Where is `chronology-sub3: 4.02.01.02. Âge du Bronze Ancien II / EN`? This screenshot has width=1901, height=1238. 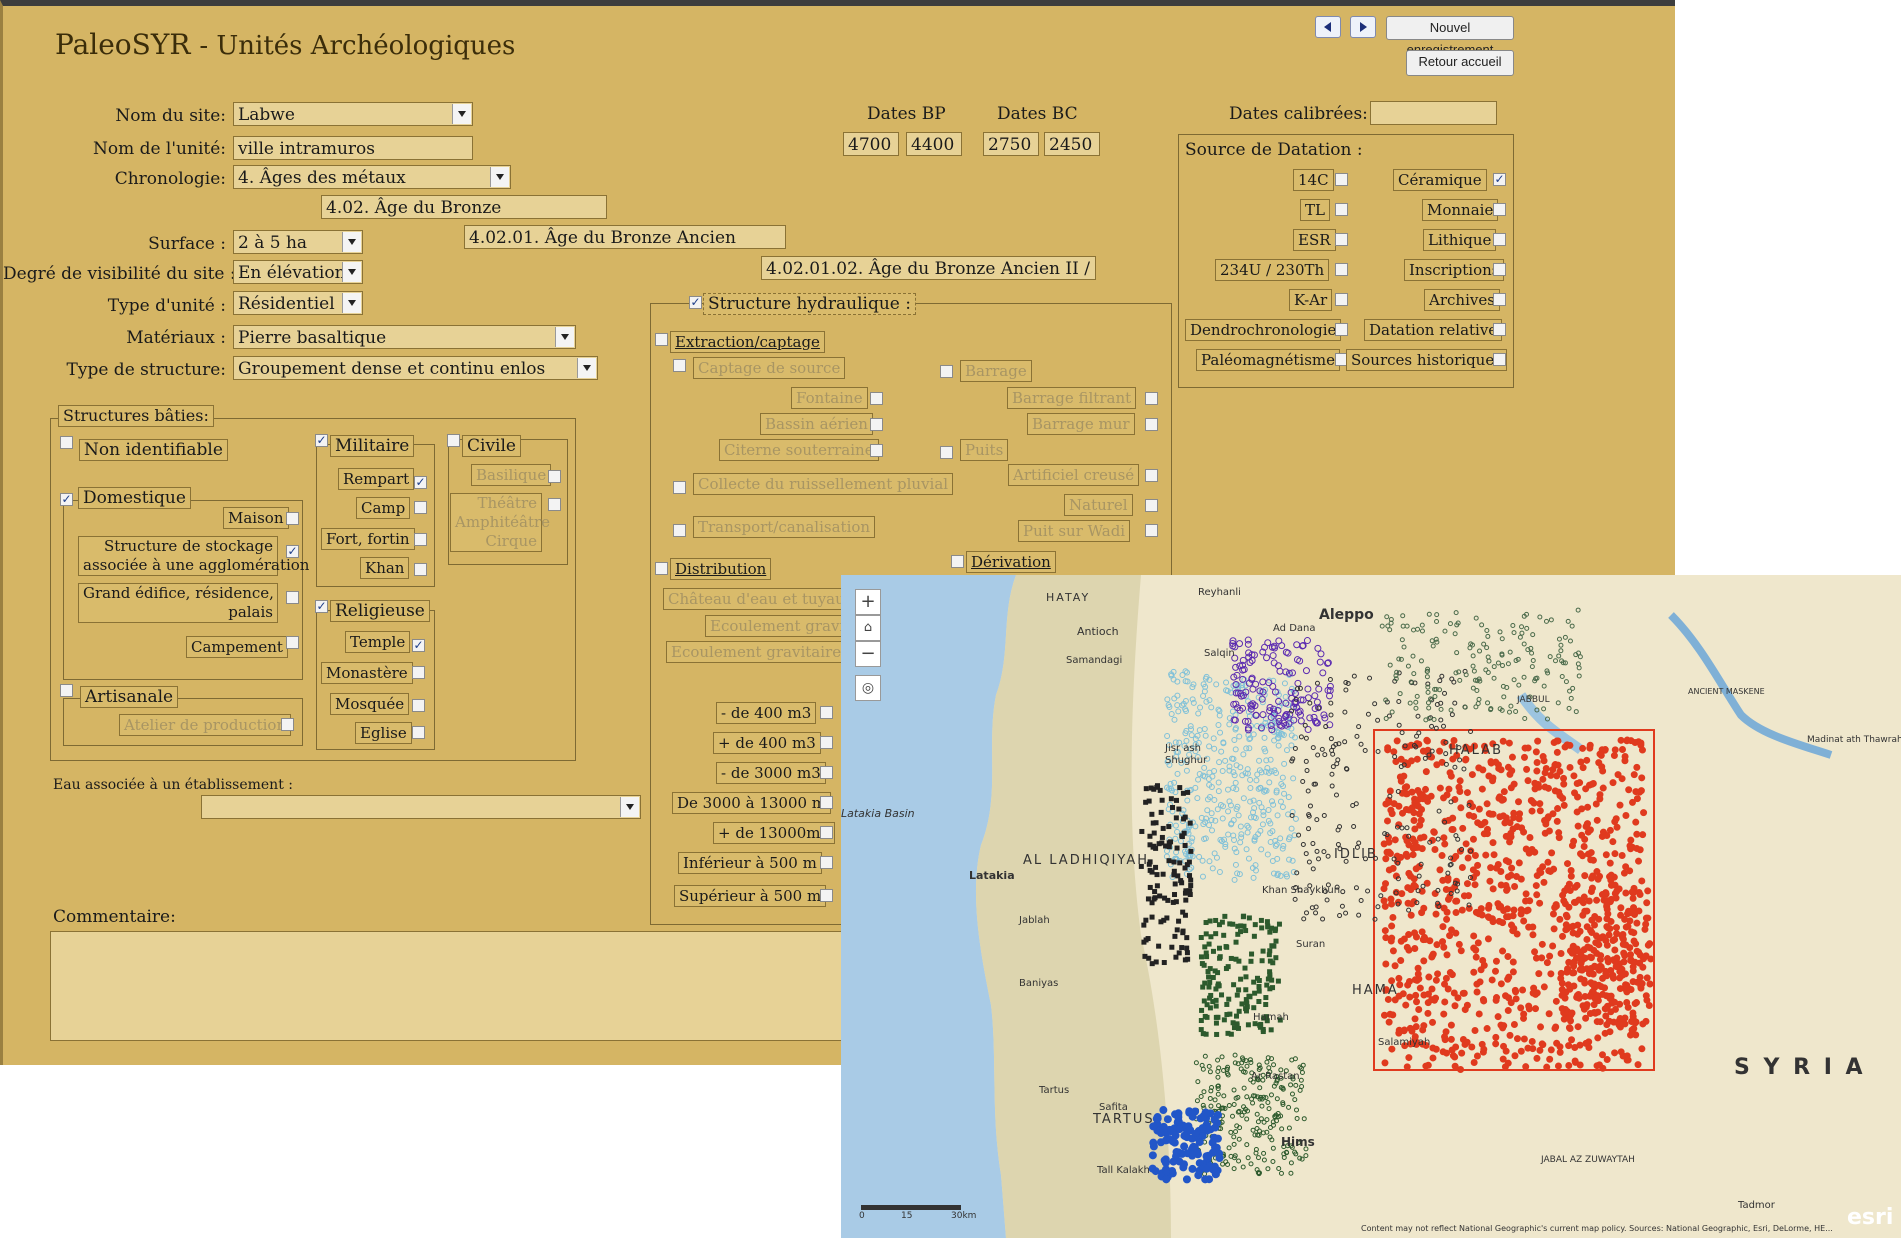 chronology-sub3: 4.02.01.02. Âge du Bronze Ancien II / EN is located at coordinates (928, 268).